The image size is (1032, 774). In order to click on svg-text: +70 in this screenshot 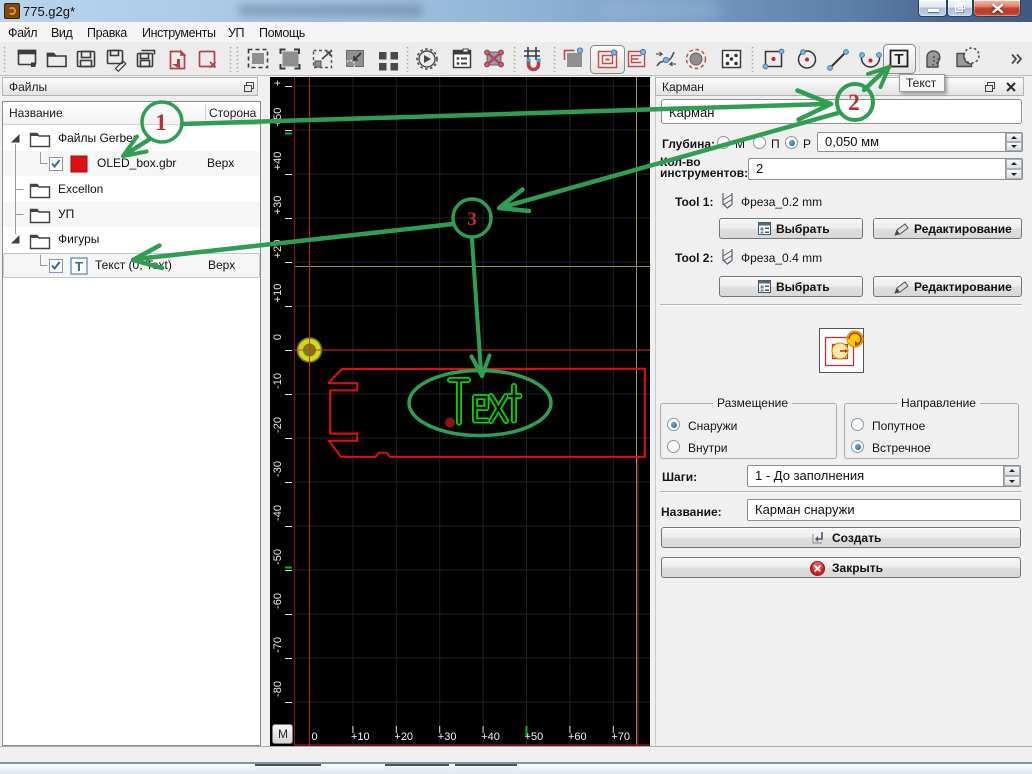, I will do `click(620, 737)`.